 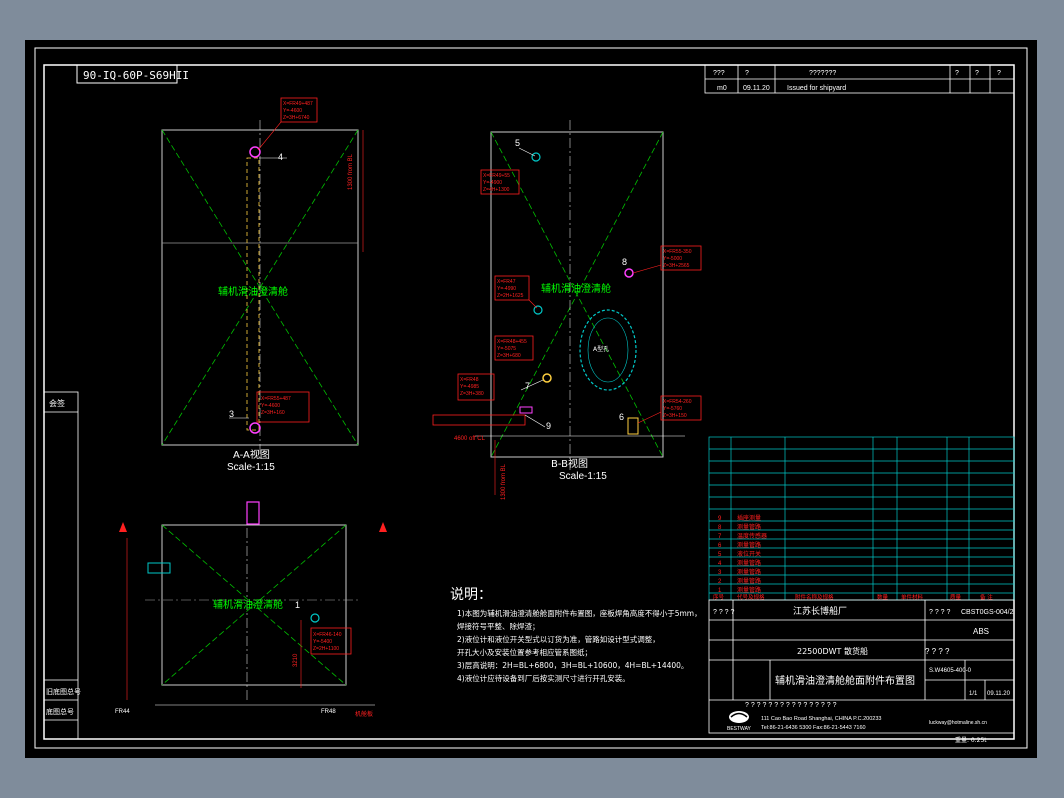 What do you see at coordinates (472, 394) in the screenshot?
I see `c7b-l2: Z=3H+380` at bounding box center [472, 394].